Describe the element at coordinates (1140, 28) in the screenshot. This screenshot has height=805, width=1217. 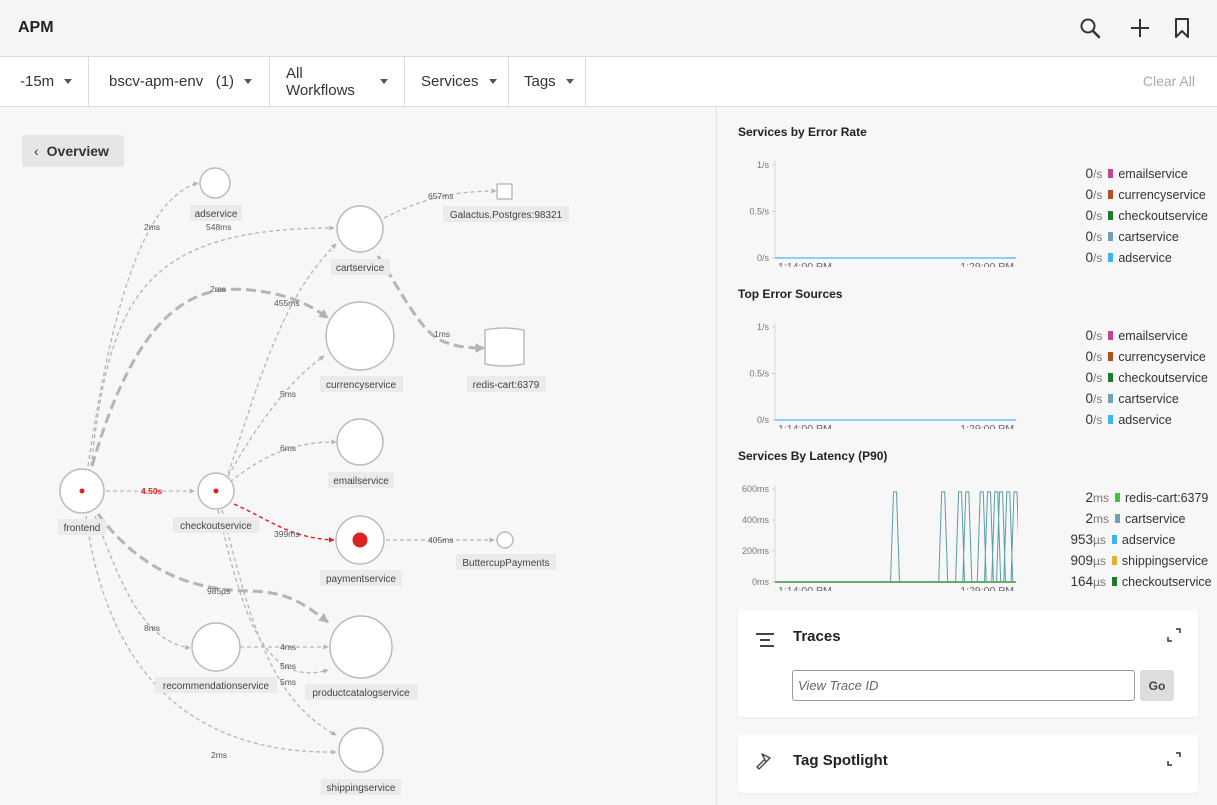
I see `add-button` at that location.